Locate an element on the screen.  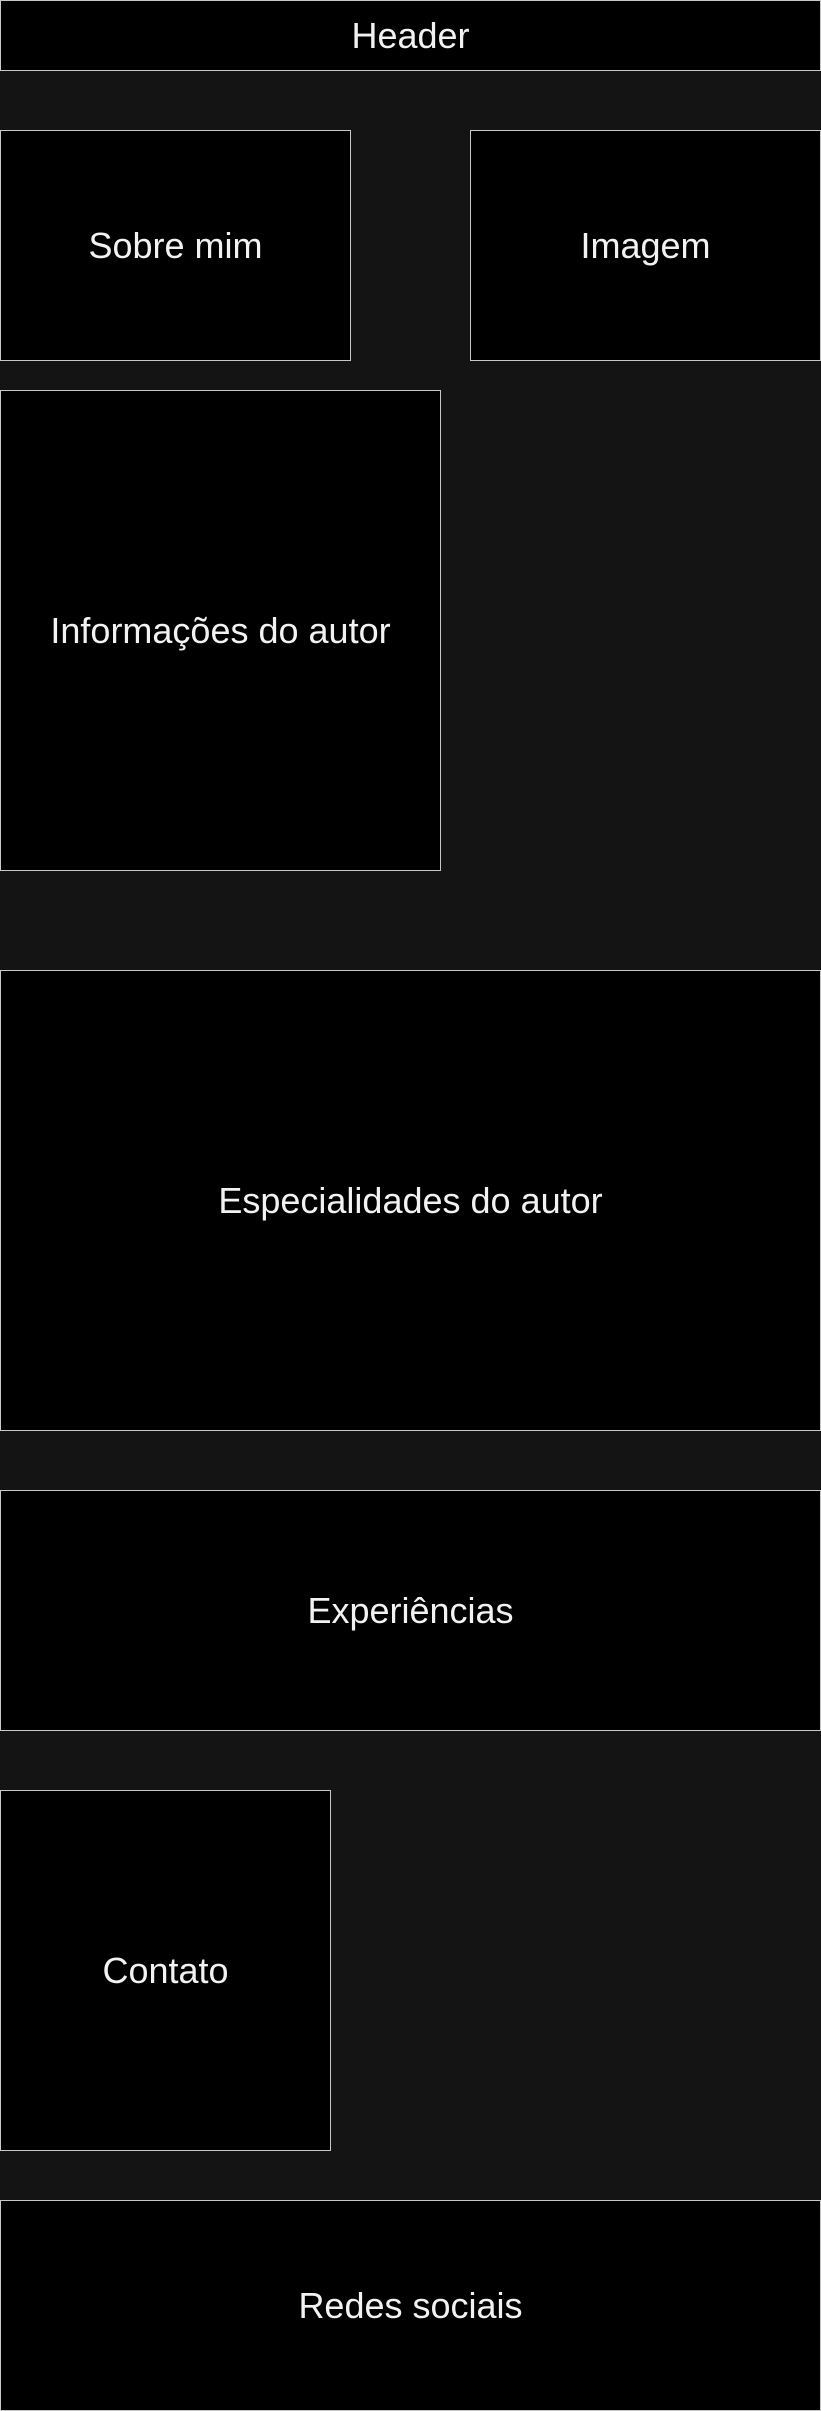
author-specialties-label: Especialidades do autor is located at coordinates (410, 1200).